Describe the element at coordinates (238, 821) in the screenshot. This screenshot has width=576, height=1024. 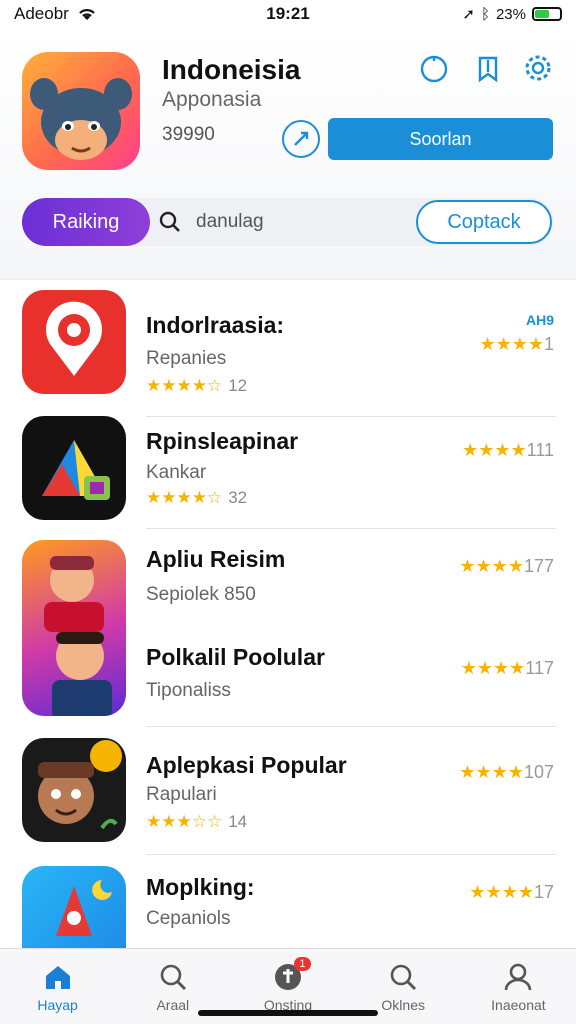
I see `item-rating-count: 14` at that location.